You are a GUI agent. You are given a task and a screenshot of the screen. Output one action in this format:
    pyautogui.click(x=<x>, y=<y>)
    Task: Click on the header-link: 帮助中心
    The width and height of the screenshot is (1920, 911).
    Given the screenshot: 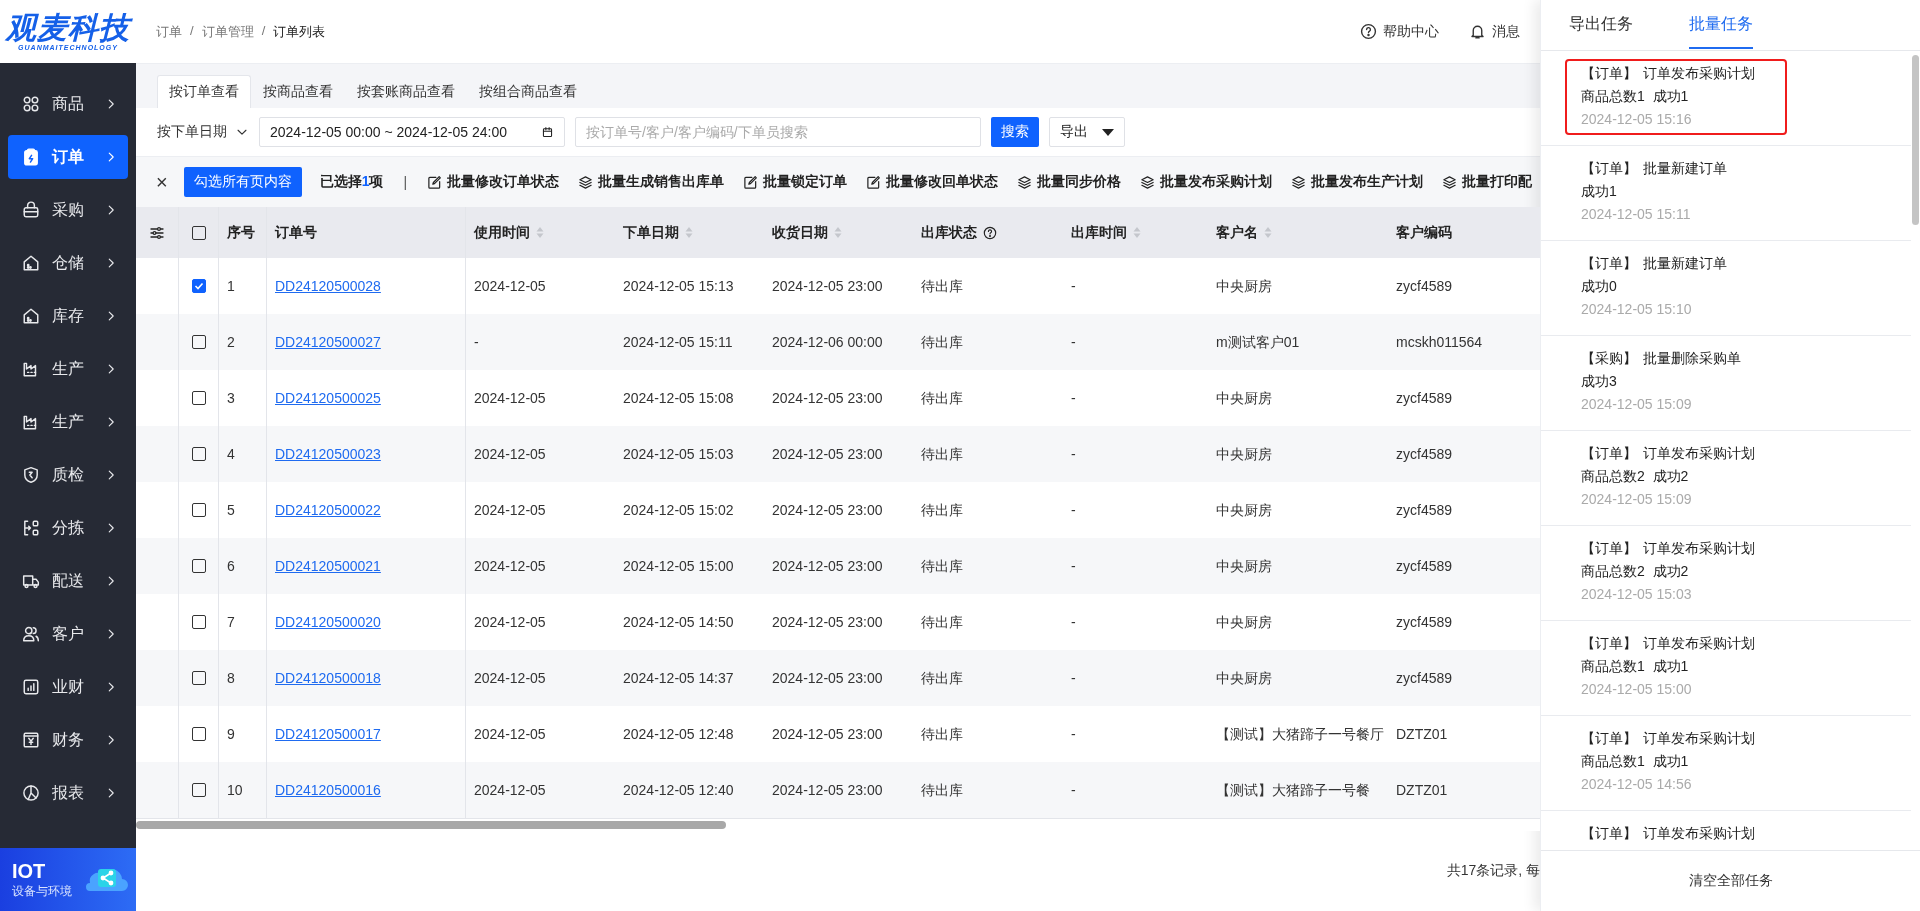 What is the action you would take?
    pyautogui.click(x=1411, y=31)
    